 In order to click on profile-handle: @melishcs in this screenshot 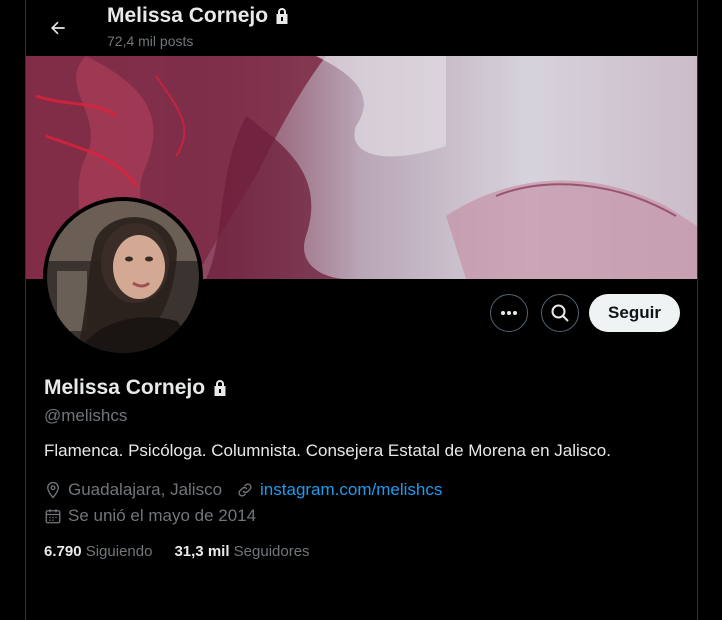, I will do `click(86, 415)`.